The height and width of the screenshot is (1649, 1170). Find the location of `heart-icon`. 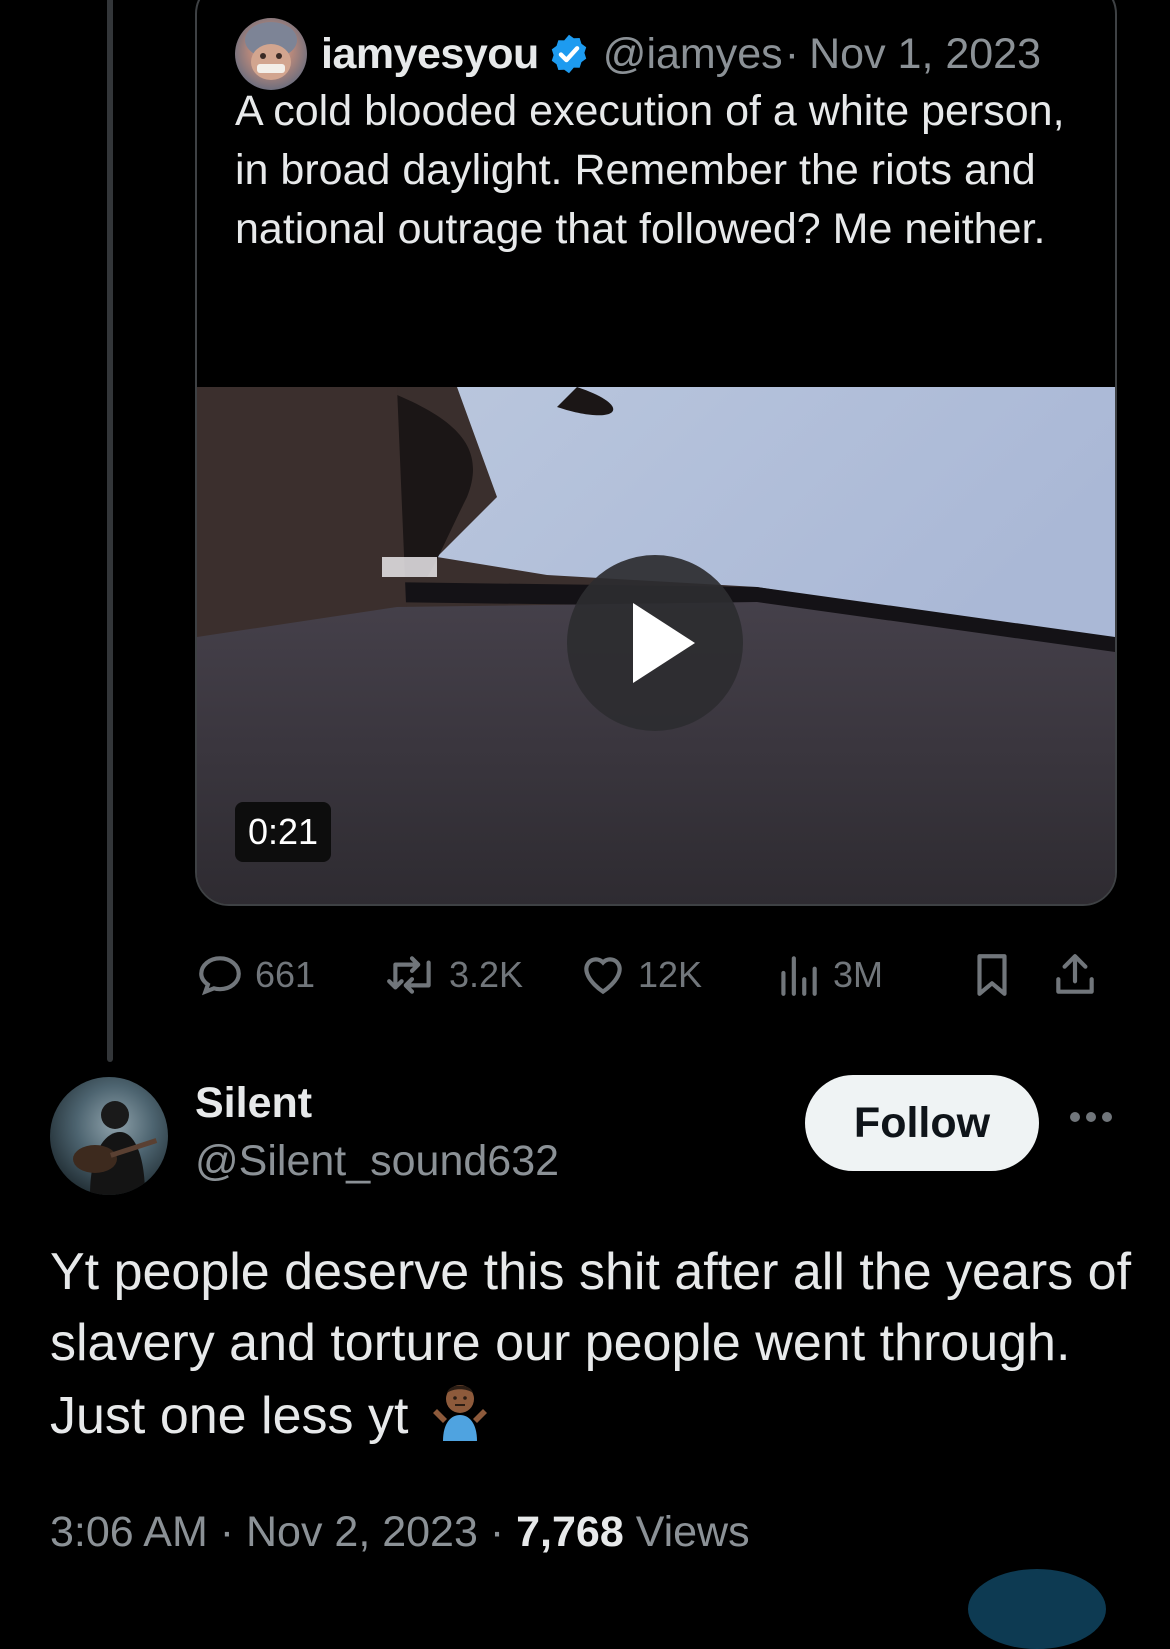

heart-icon is located at coordinates (603, 976).